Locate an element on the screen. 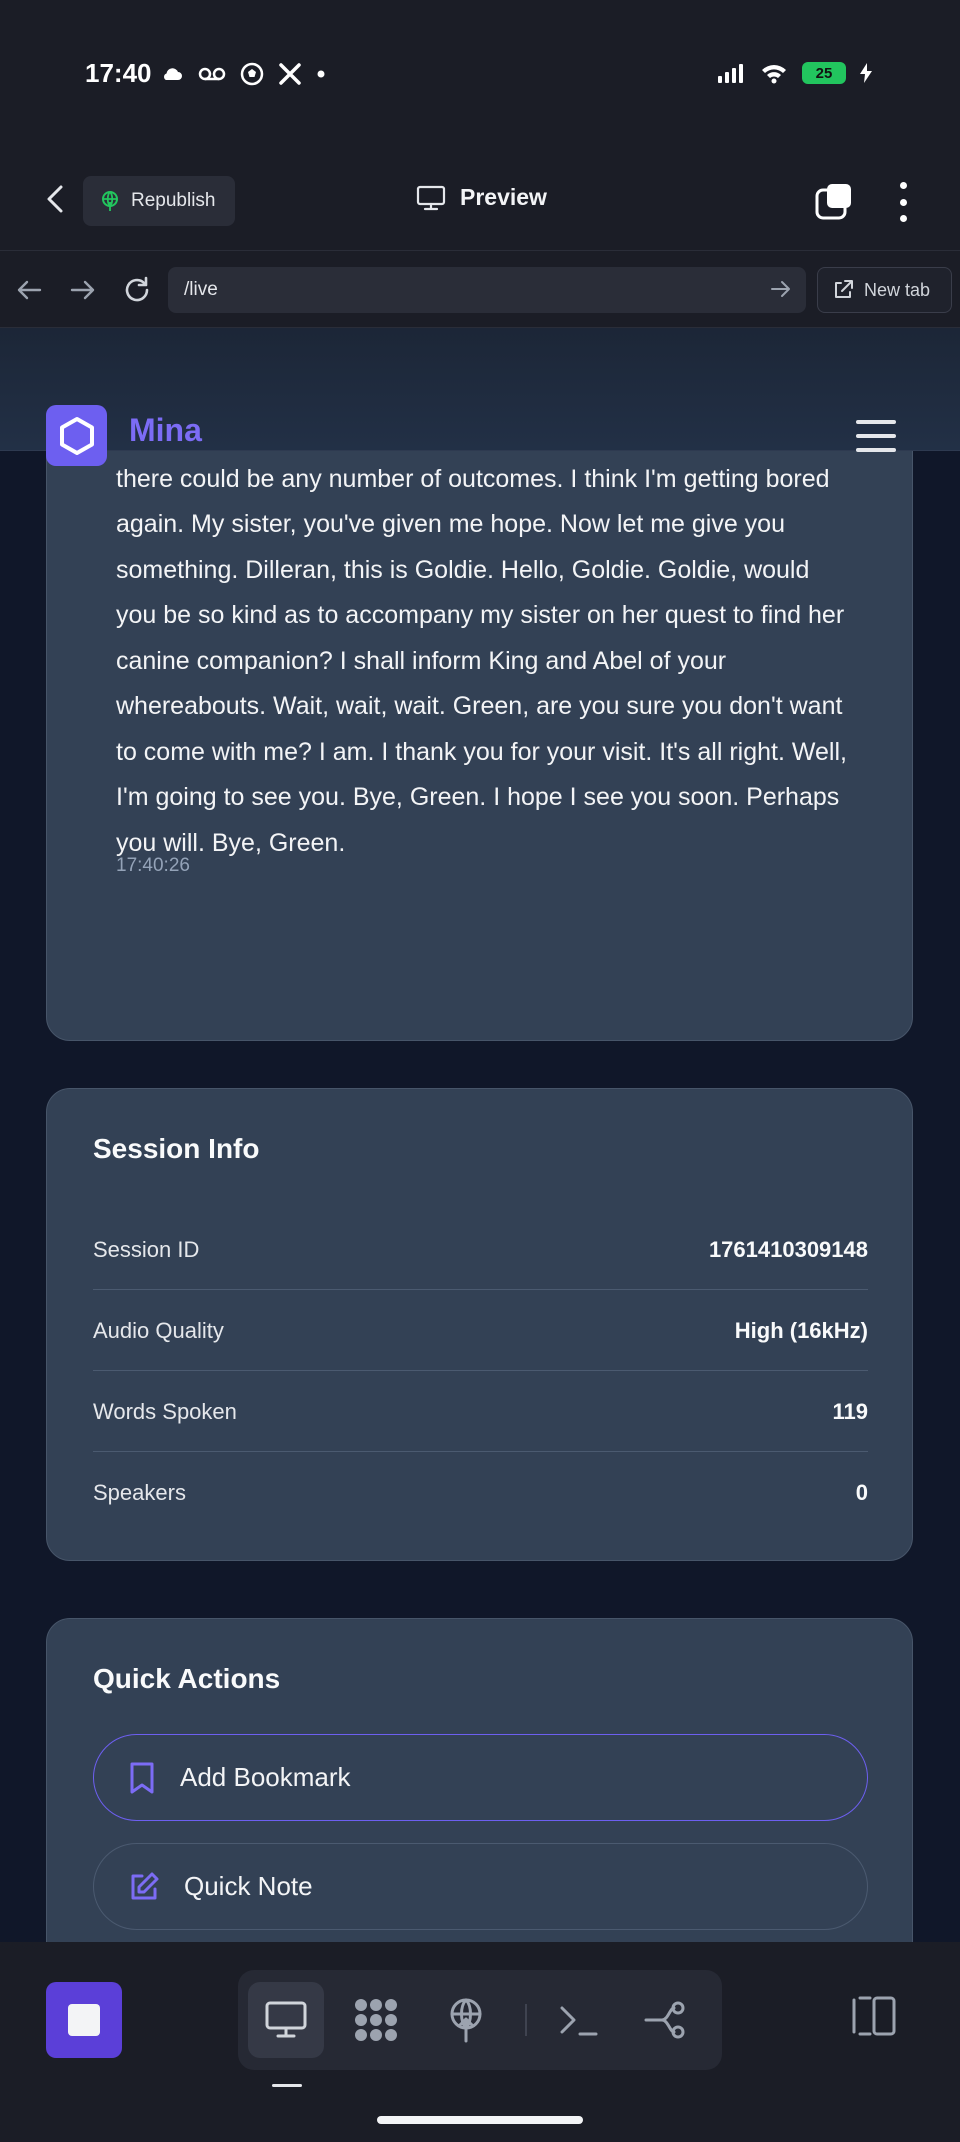 The height and width of the screenshot is (2142, 960). soccer-icon is located at coordinates (252, 74).